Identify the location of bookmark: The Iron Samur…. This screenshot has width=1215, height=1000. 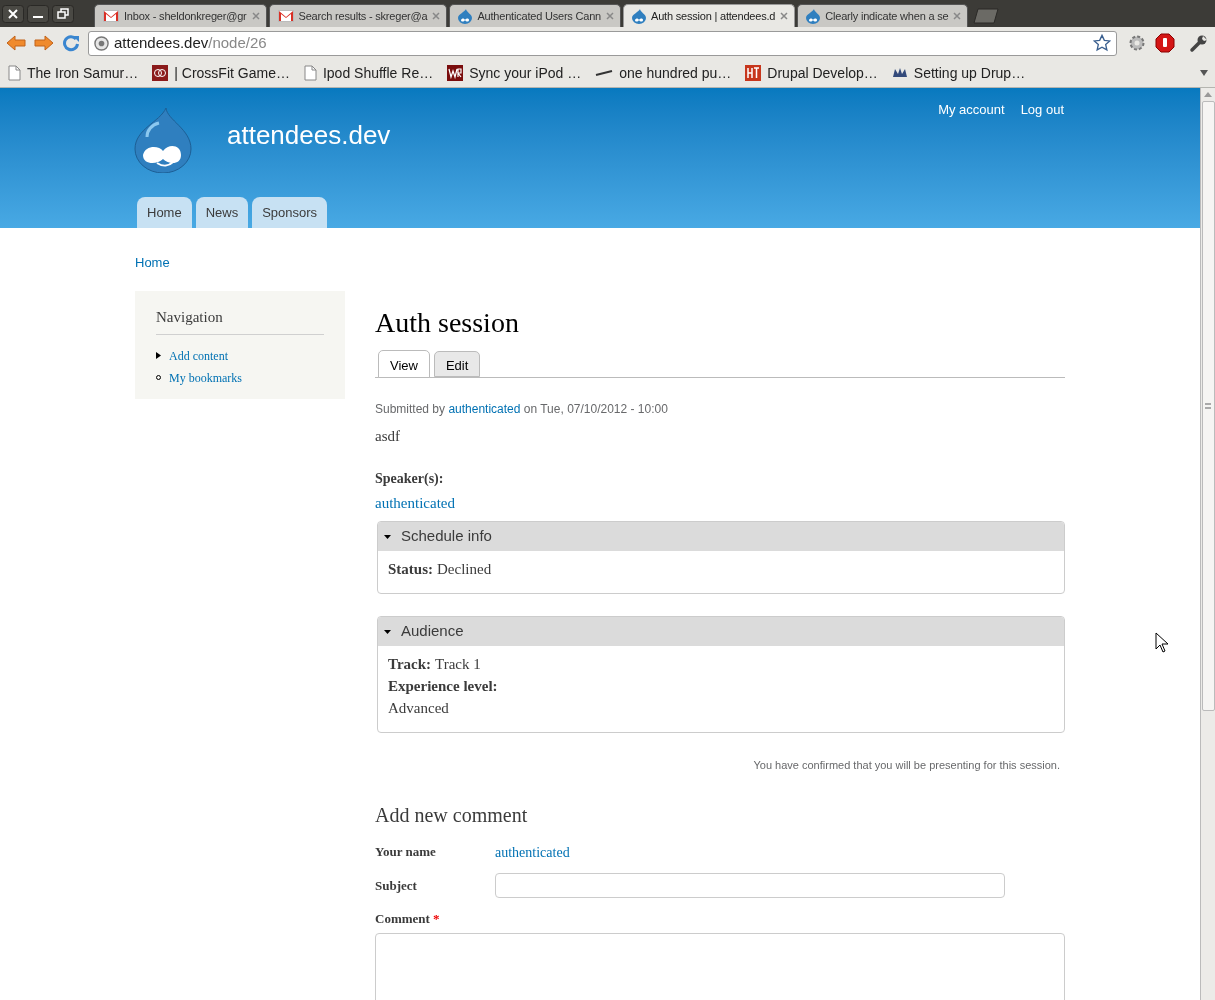
(73, 73).